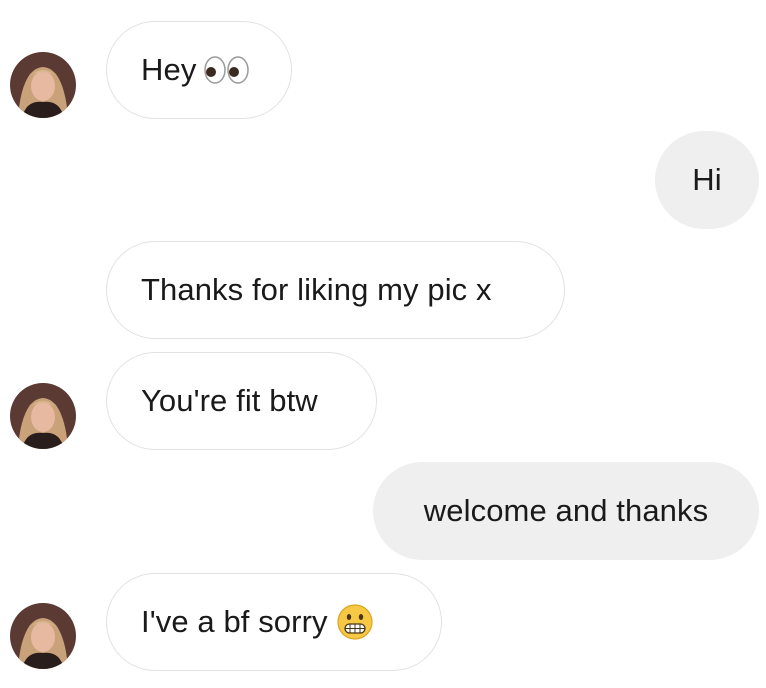  Describe the element at coordinates (355, 622) in the screenshot. I see `grimacing-face-emoji` at that location.